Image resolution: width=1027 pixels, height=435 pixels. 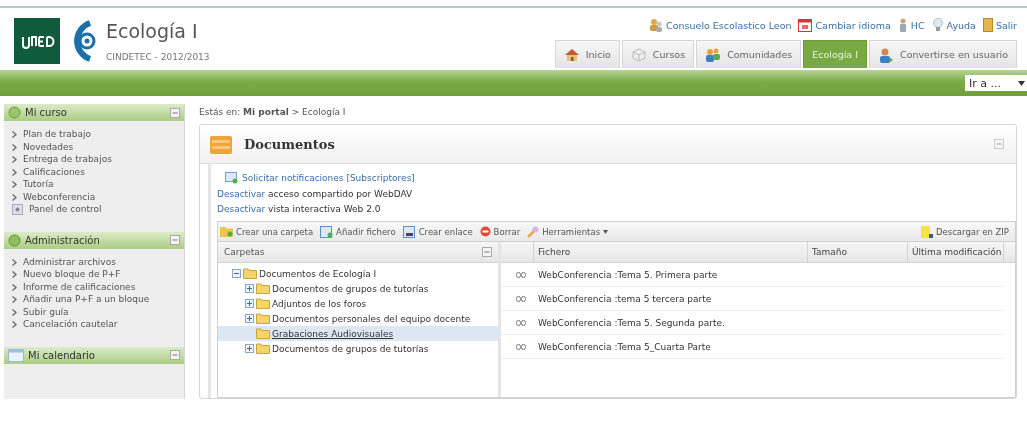 I want to click on sidebar-link: Calificaciones, so click(x=54, y=172).